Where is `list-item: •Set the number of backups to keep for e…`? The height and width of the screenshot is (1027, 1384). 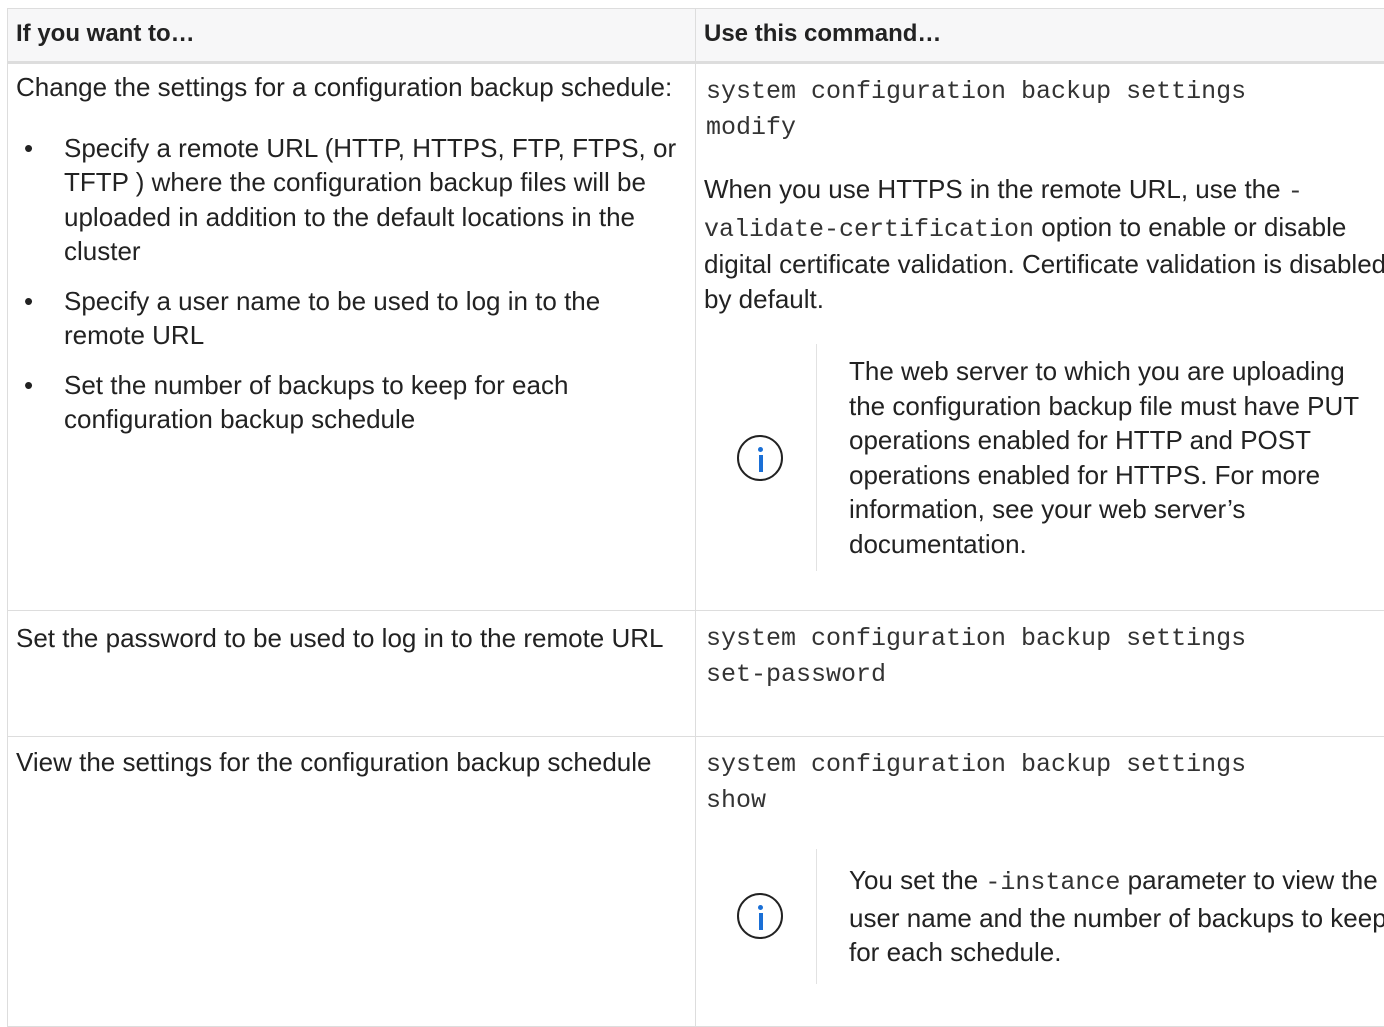
list-item: •Set the number of backups to keep for e… is located at coordinates (375, 402).